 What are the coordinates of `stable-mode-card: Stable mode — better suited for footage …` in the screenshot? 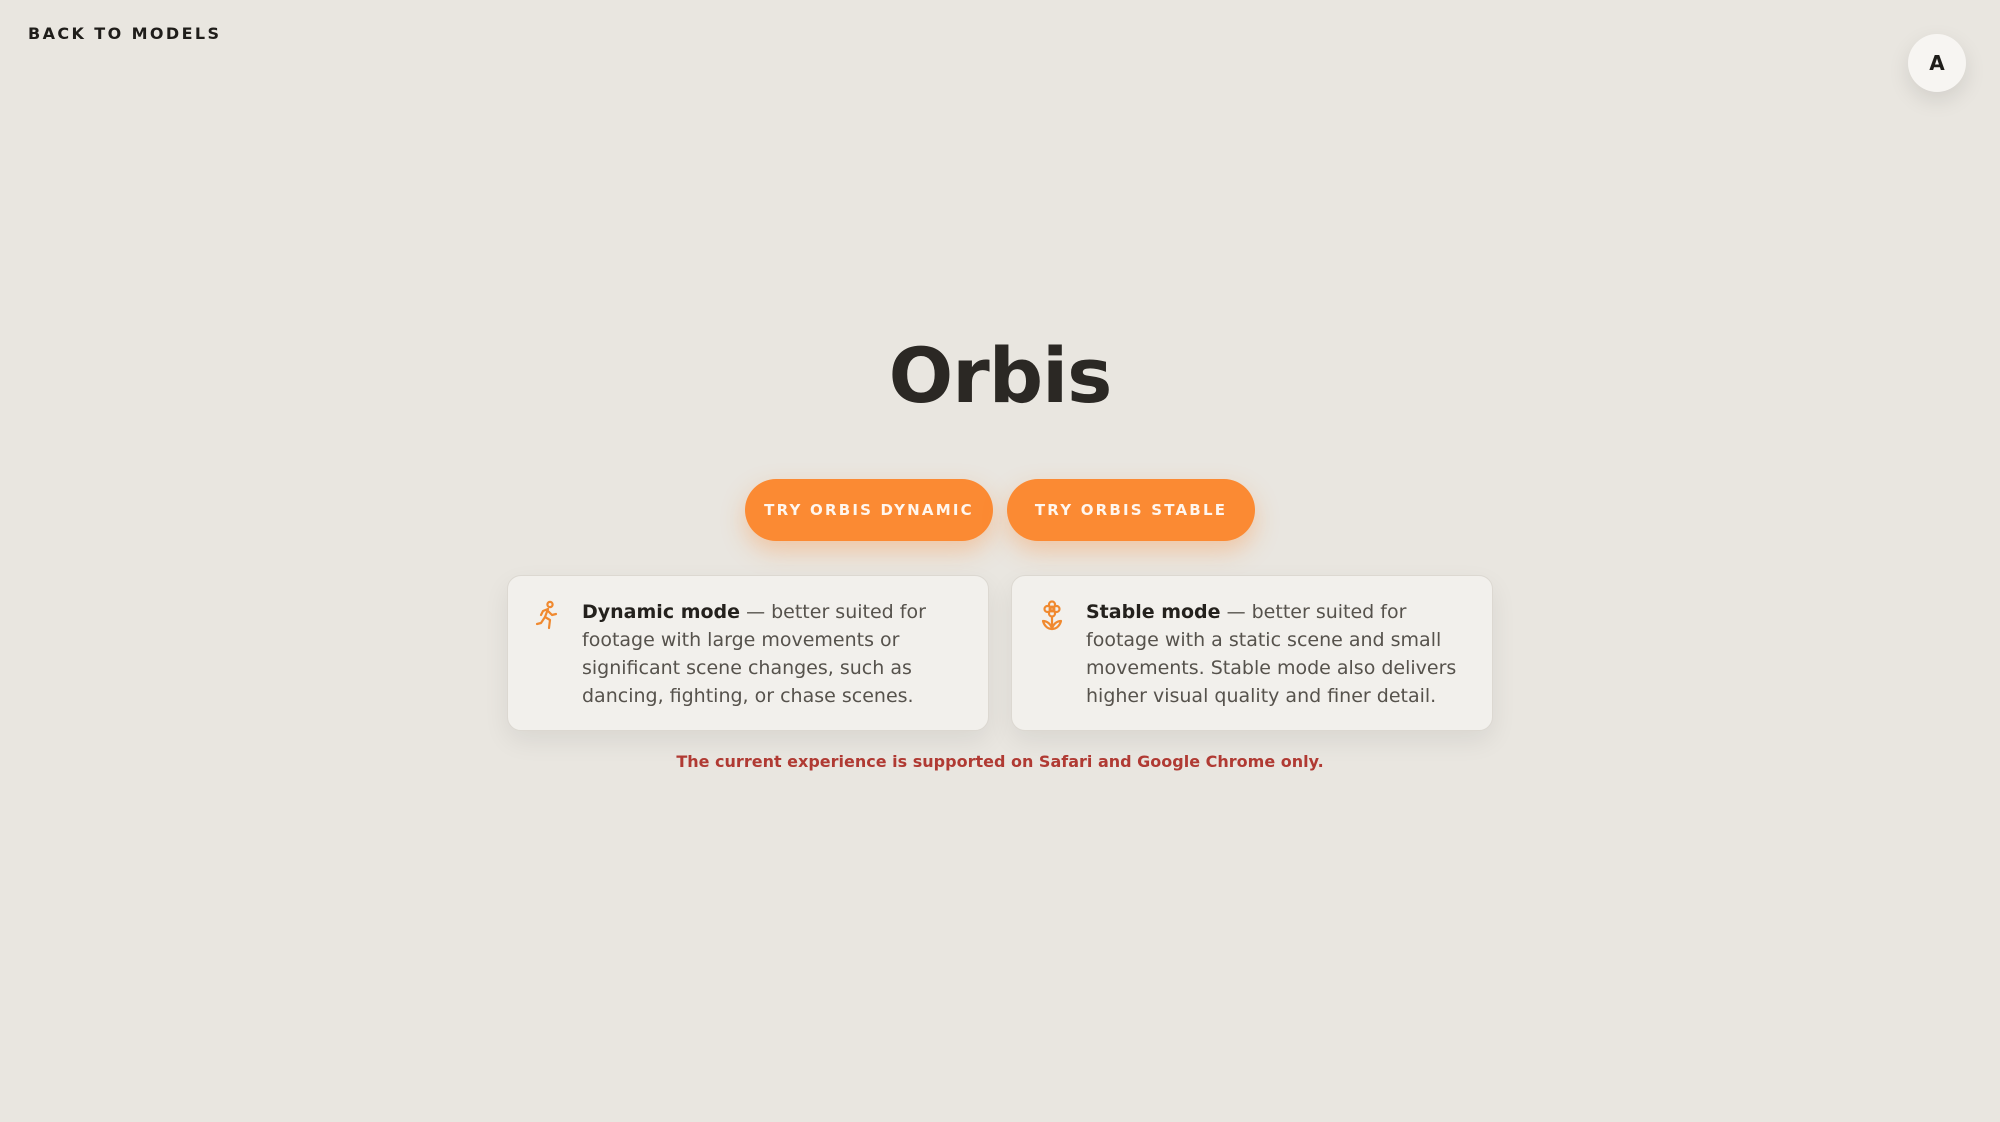 It's located at (1252, 653).